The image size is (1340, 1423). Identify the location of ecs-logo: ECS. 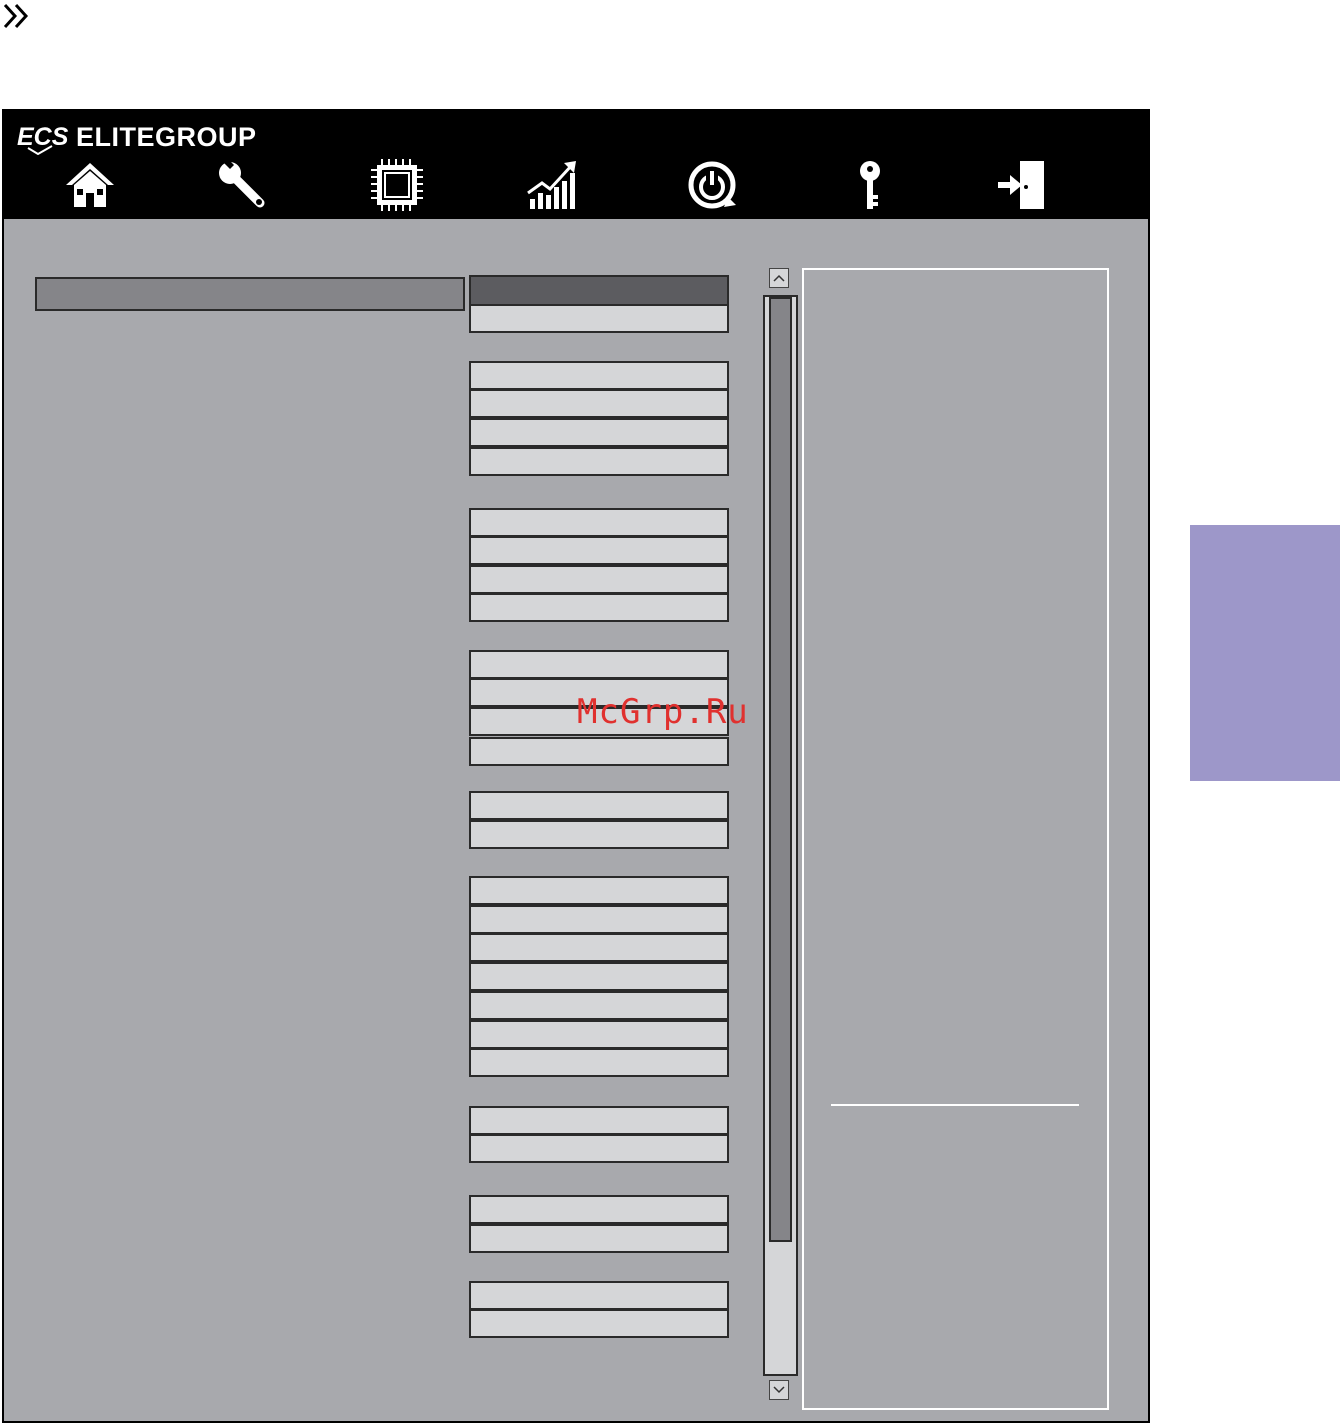
(43, 139).